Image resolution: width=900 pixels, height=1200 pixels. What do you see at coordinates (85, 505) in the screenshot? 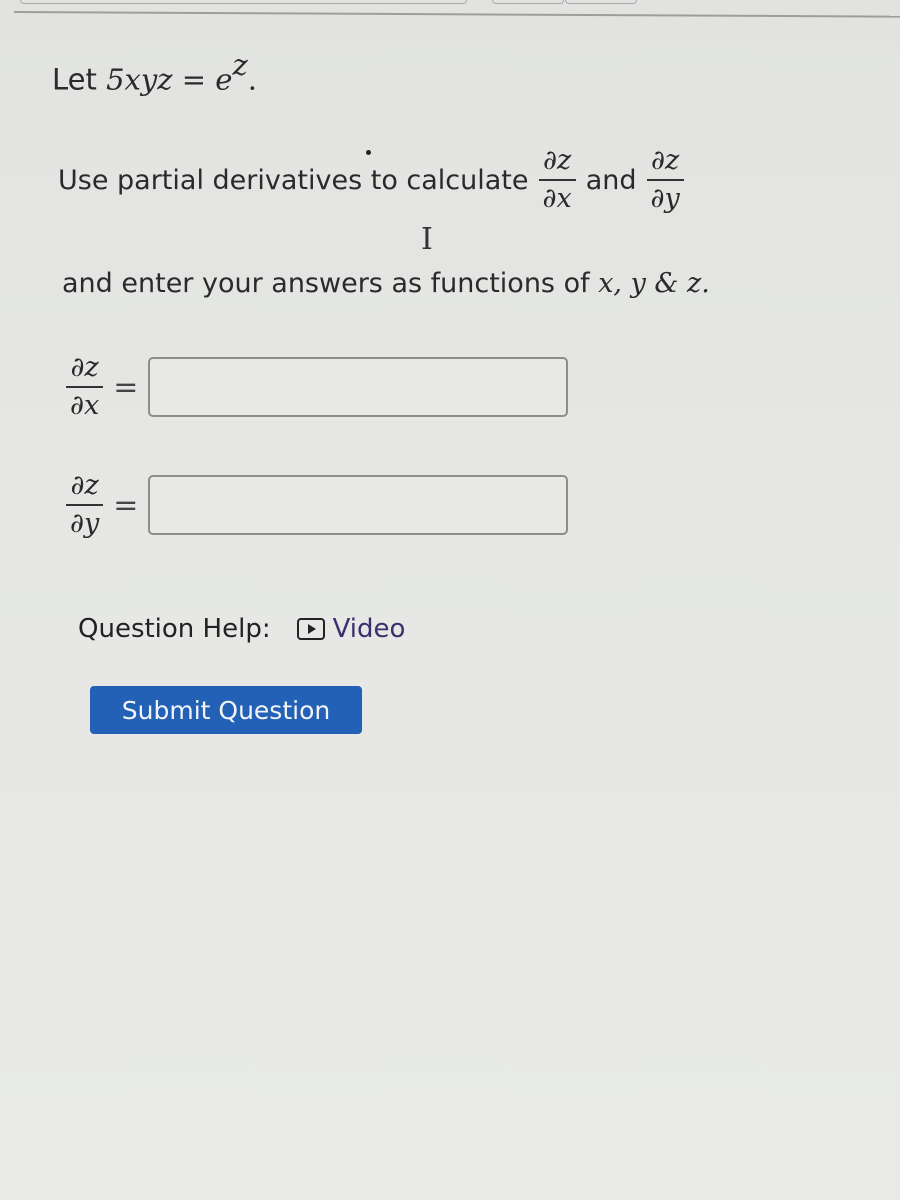
I see `answer-label-dz-dy: ∂z ∂y` at bounding box center [85, 505].